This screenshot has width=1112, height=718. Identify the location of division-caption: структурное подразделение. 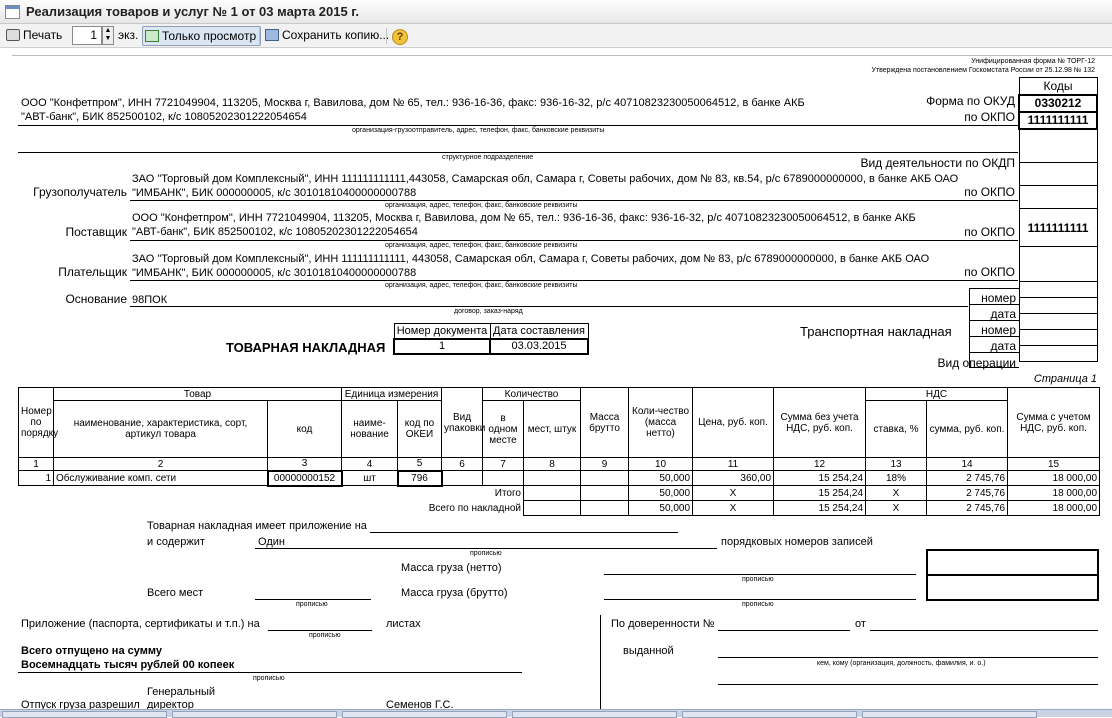
(488, 157).